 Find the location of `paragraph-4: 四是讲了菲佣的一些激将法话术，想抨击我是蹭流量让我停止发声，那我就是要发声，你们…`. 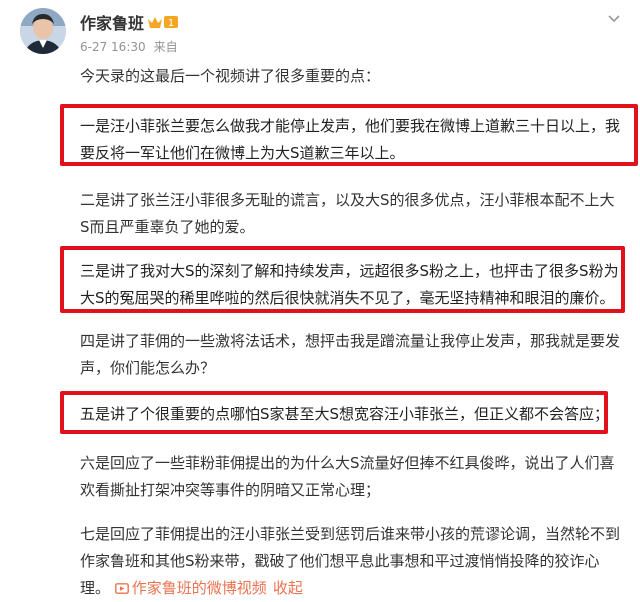

paragraph-4: 四是讲了菲佣的一些激将法话术，想抨击我是蹭流量让我停止发声，那我就是要发声，你们… is located at coordinates (350, 354).